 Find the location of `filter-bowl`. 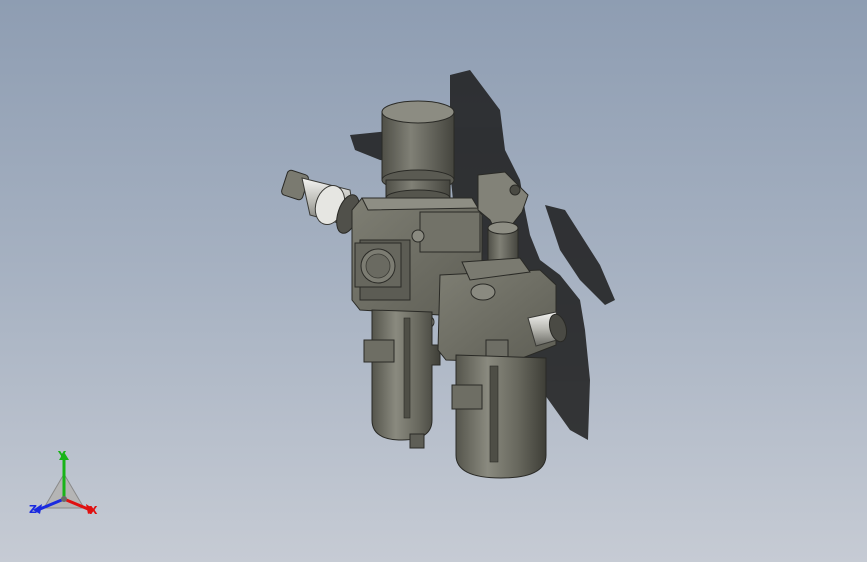

filter-bowl is located at coordinates (402, 379).